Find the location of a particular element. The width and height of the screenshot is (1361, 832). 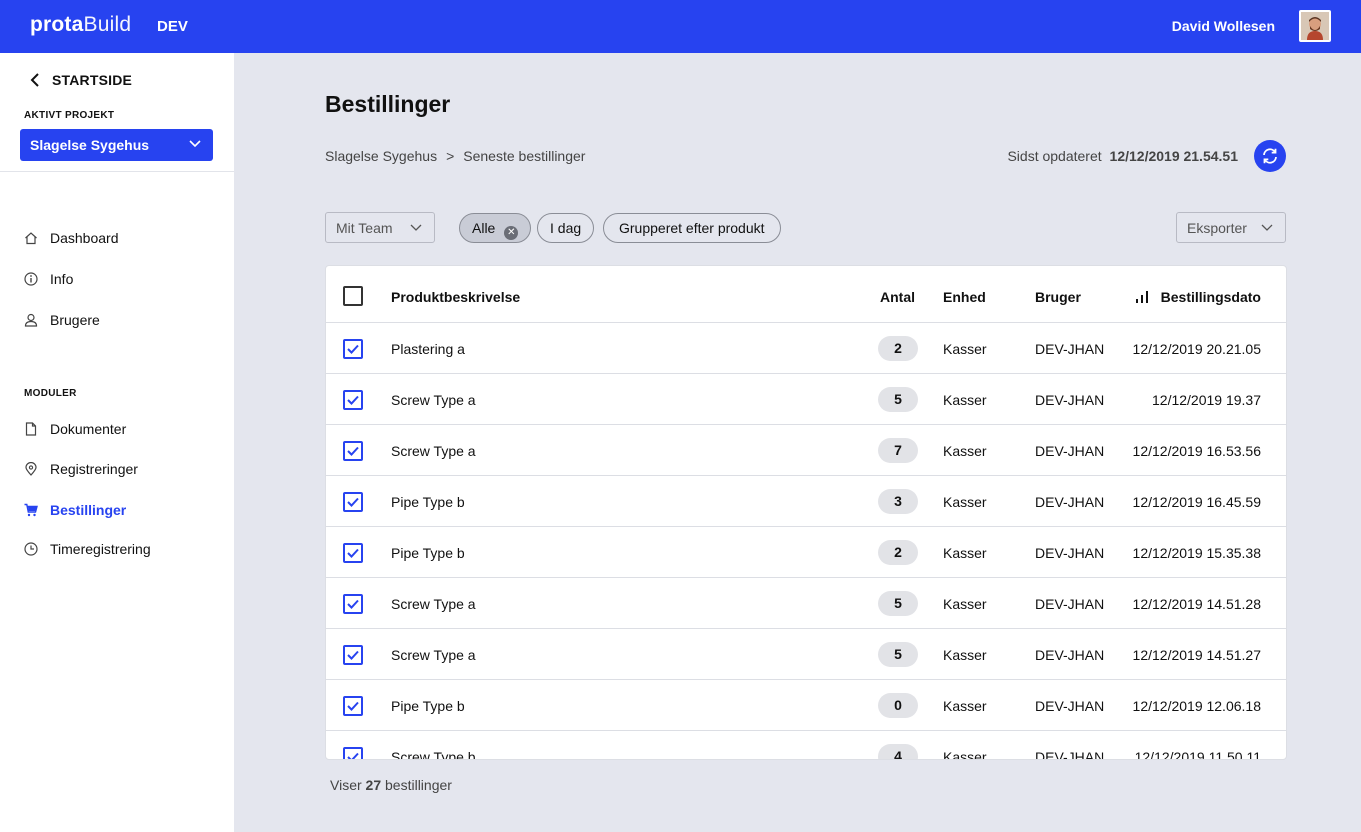

location-pin-icon is located at coordinates (31, 469).